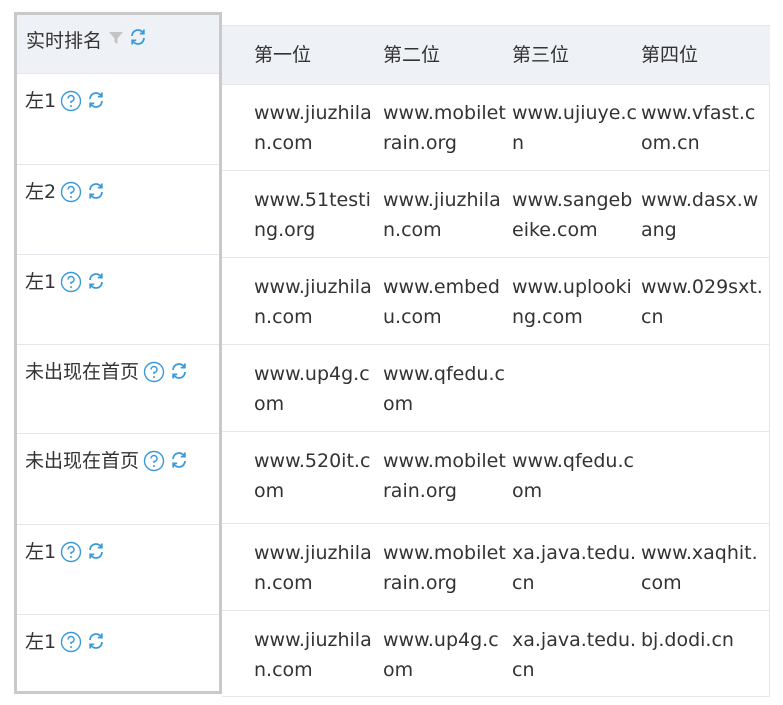  I want to click on column-header-first: 第一位, so click(283, 55).